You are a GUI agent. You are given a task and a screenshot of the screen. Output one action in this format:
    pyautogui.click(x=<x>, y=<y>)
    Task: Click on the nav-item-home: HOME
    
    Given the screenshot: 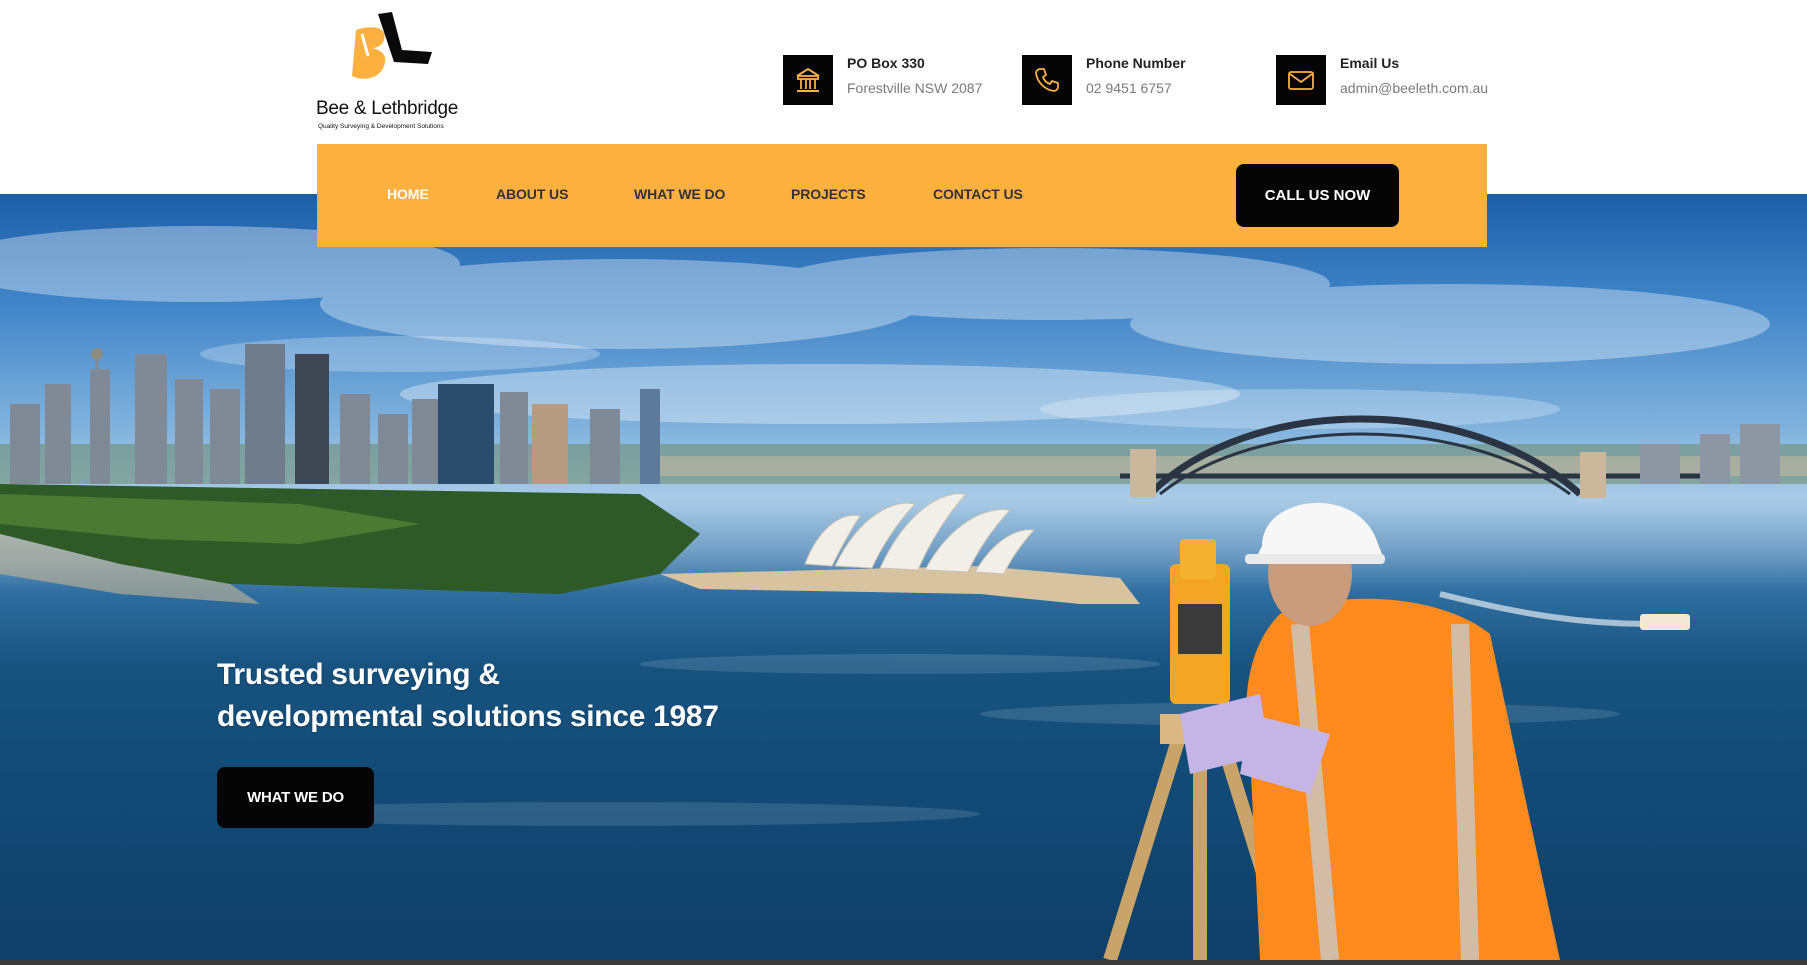 What is the action you would take?
    pyautogui.click(x=408, y=194)
    